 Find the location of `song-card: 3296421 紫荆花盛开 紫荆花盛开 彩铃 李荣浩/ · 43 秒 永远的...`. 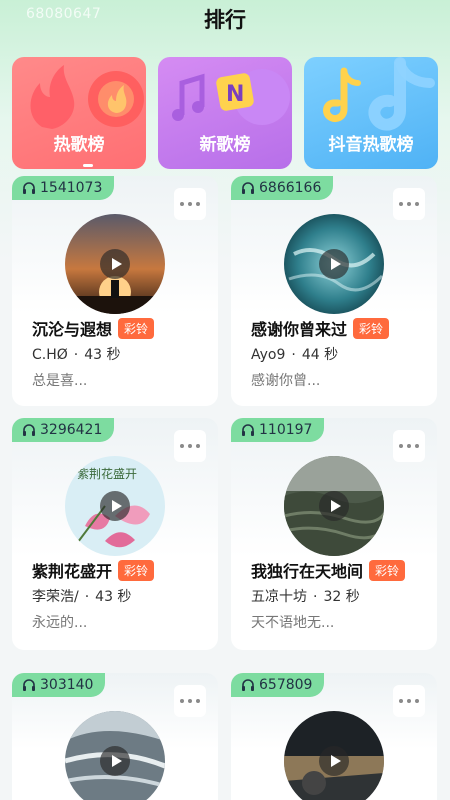

song-card: 3296421 紫荆花盛开 紫荆花盛开 彩铃 李荣浩/ · 43 秒 永远的... is located at coordinates (115, 534).